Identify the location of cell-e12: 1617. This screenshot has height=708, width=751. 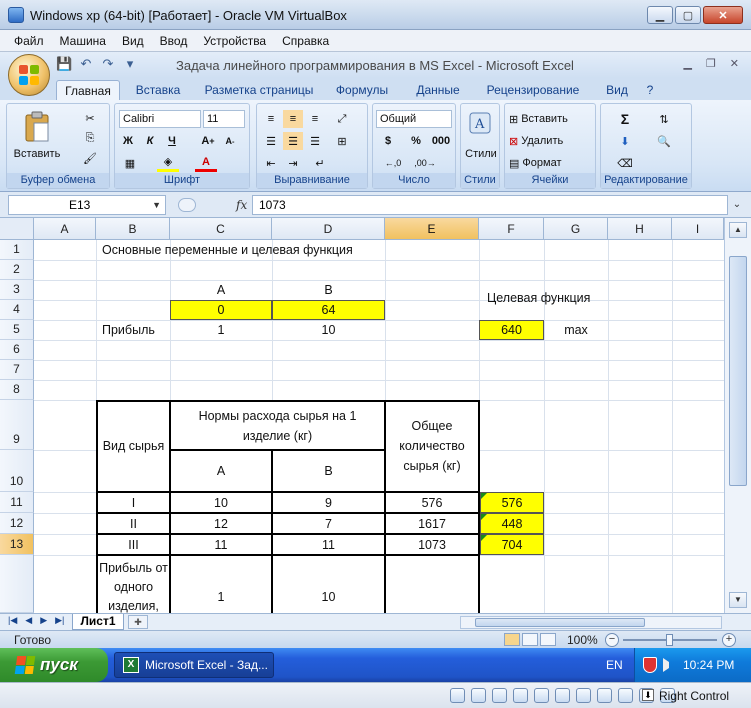
(432, 523).